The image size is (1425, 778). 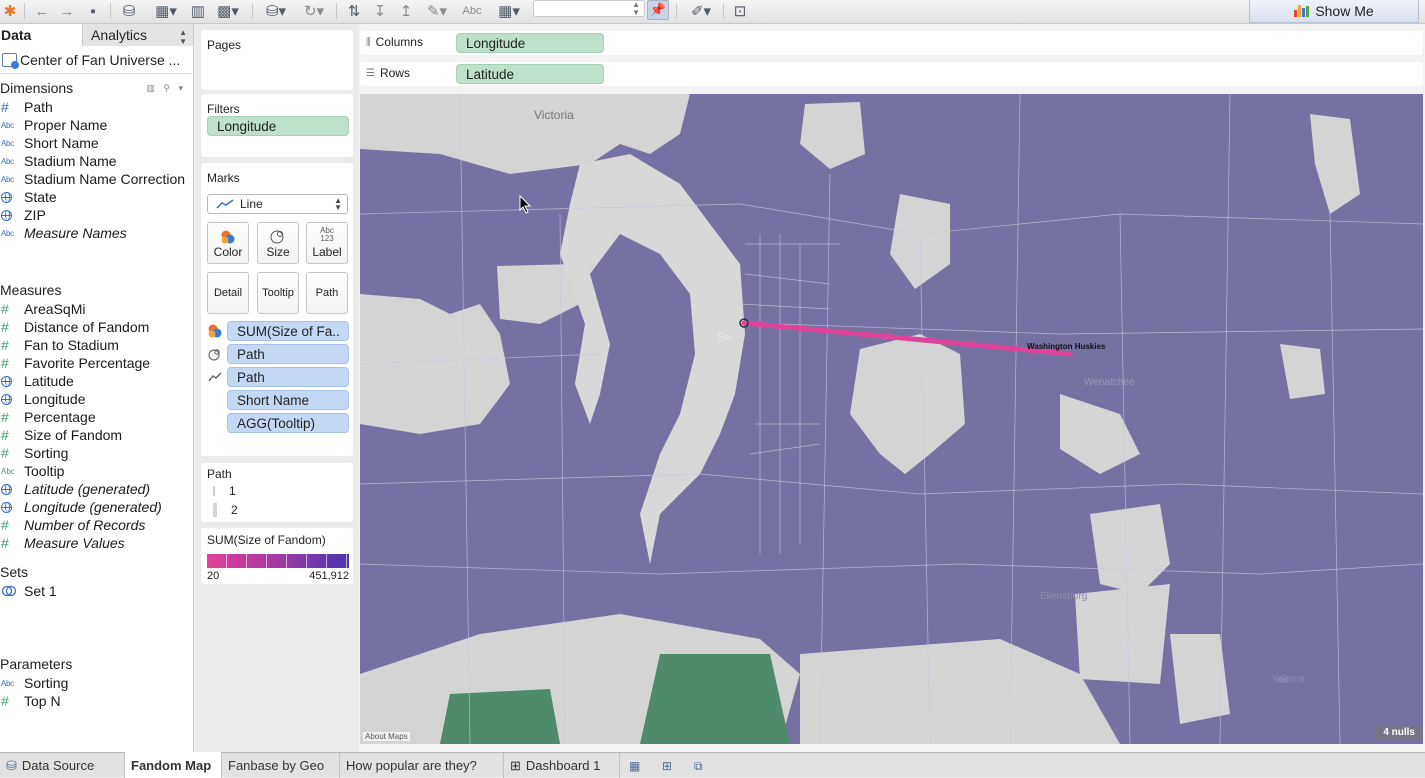 I want to click on tab-how-popular: How popular are they?, so click(x=422, y=765).